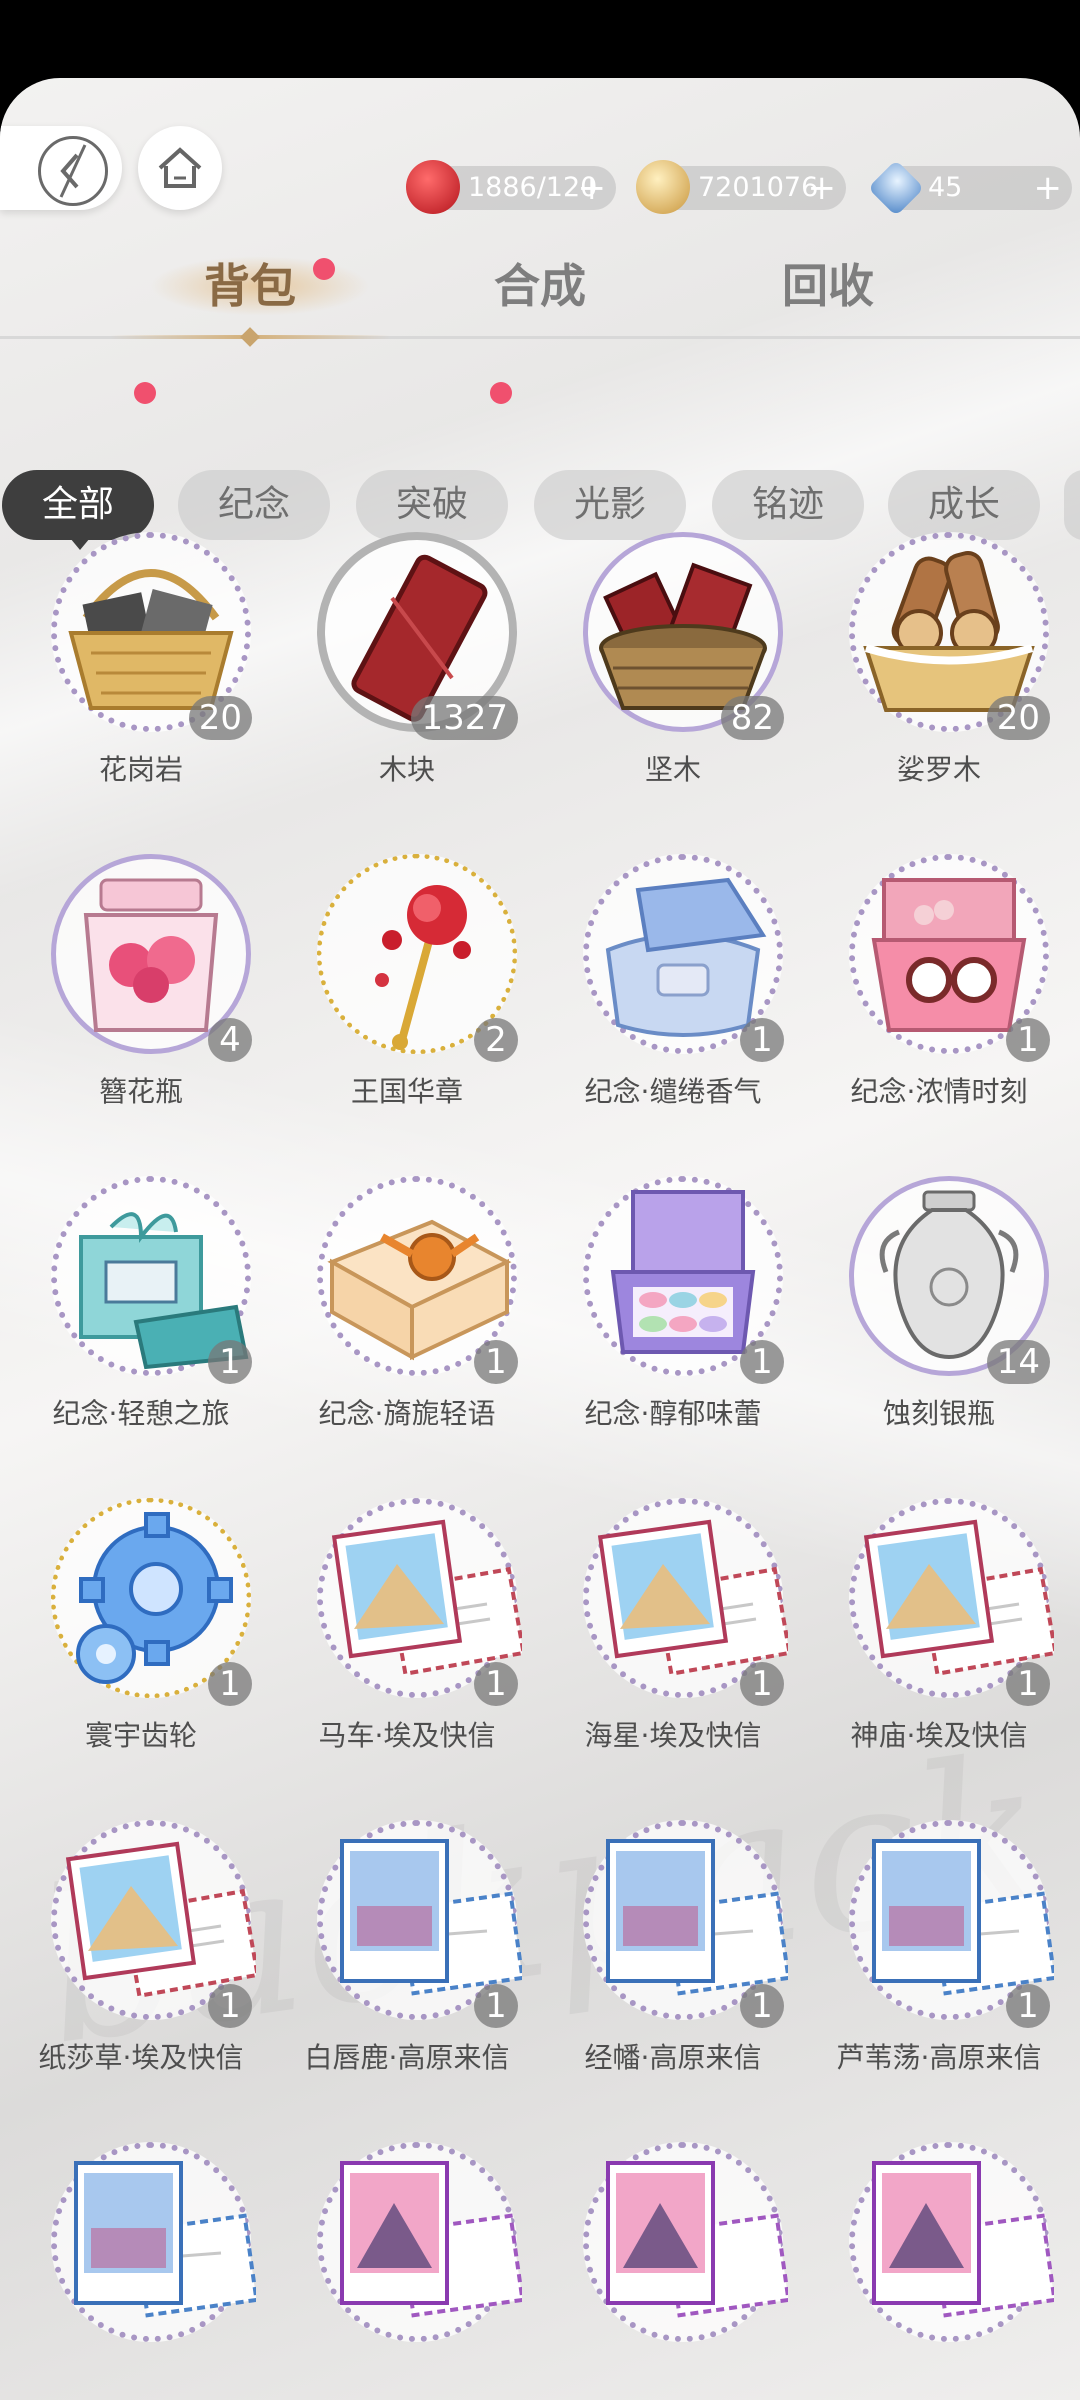  What do you see at coordinates (939, 1735) in the screenshot?
I see `item-name: 神庙·埃及快信` at bounding box center [939, 1735].